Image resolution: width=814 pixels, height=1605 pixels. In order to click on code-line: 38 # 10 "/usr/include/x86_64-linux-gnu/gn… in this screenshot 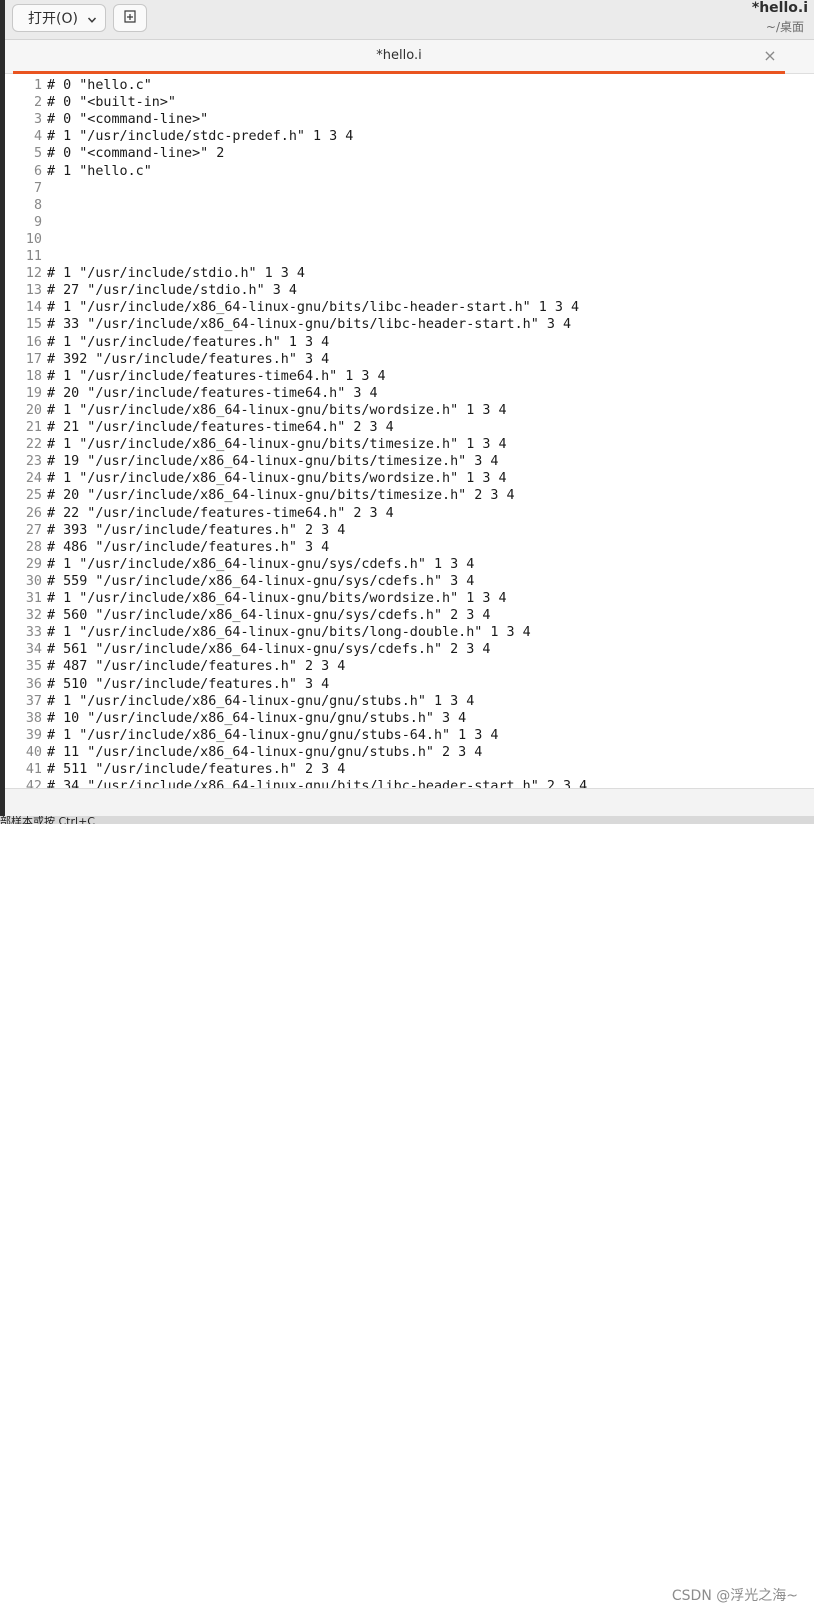, I will do `click(409, 718)`.